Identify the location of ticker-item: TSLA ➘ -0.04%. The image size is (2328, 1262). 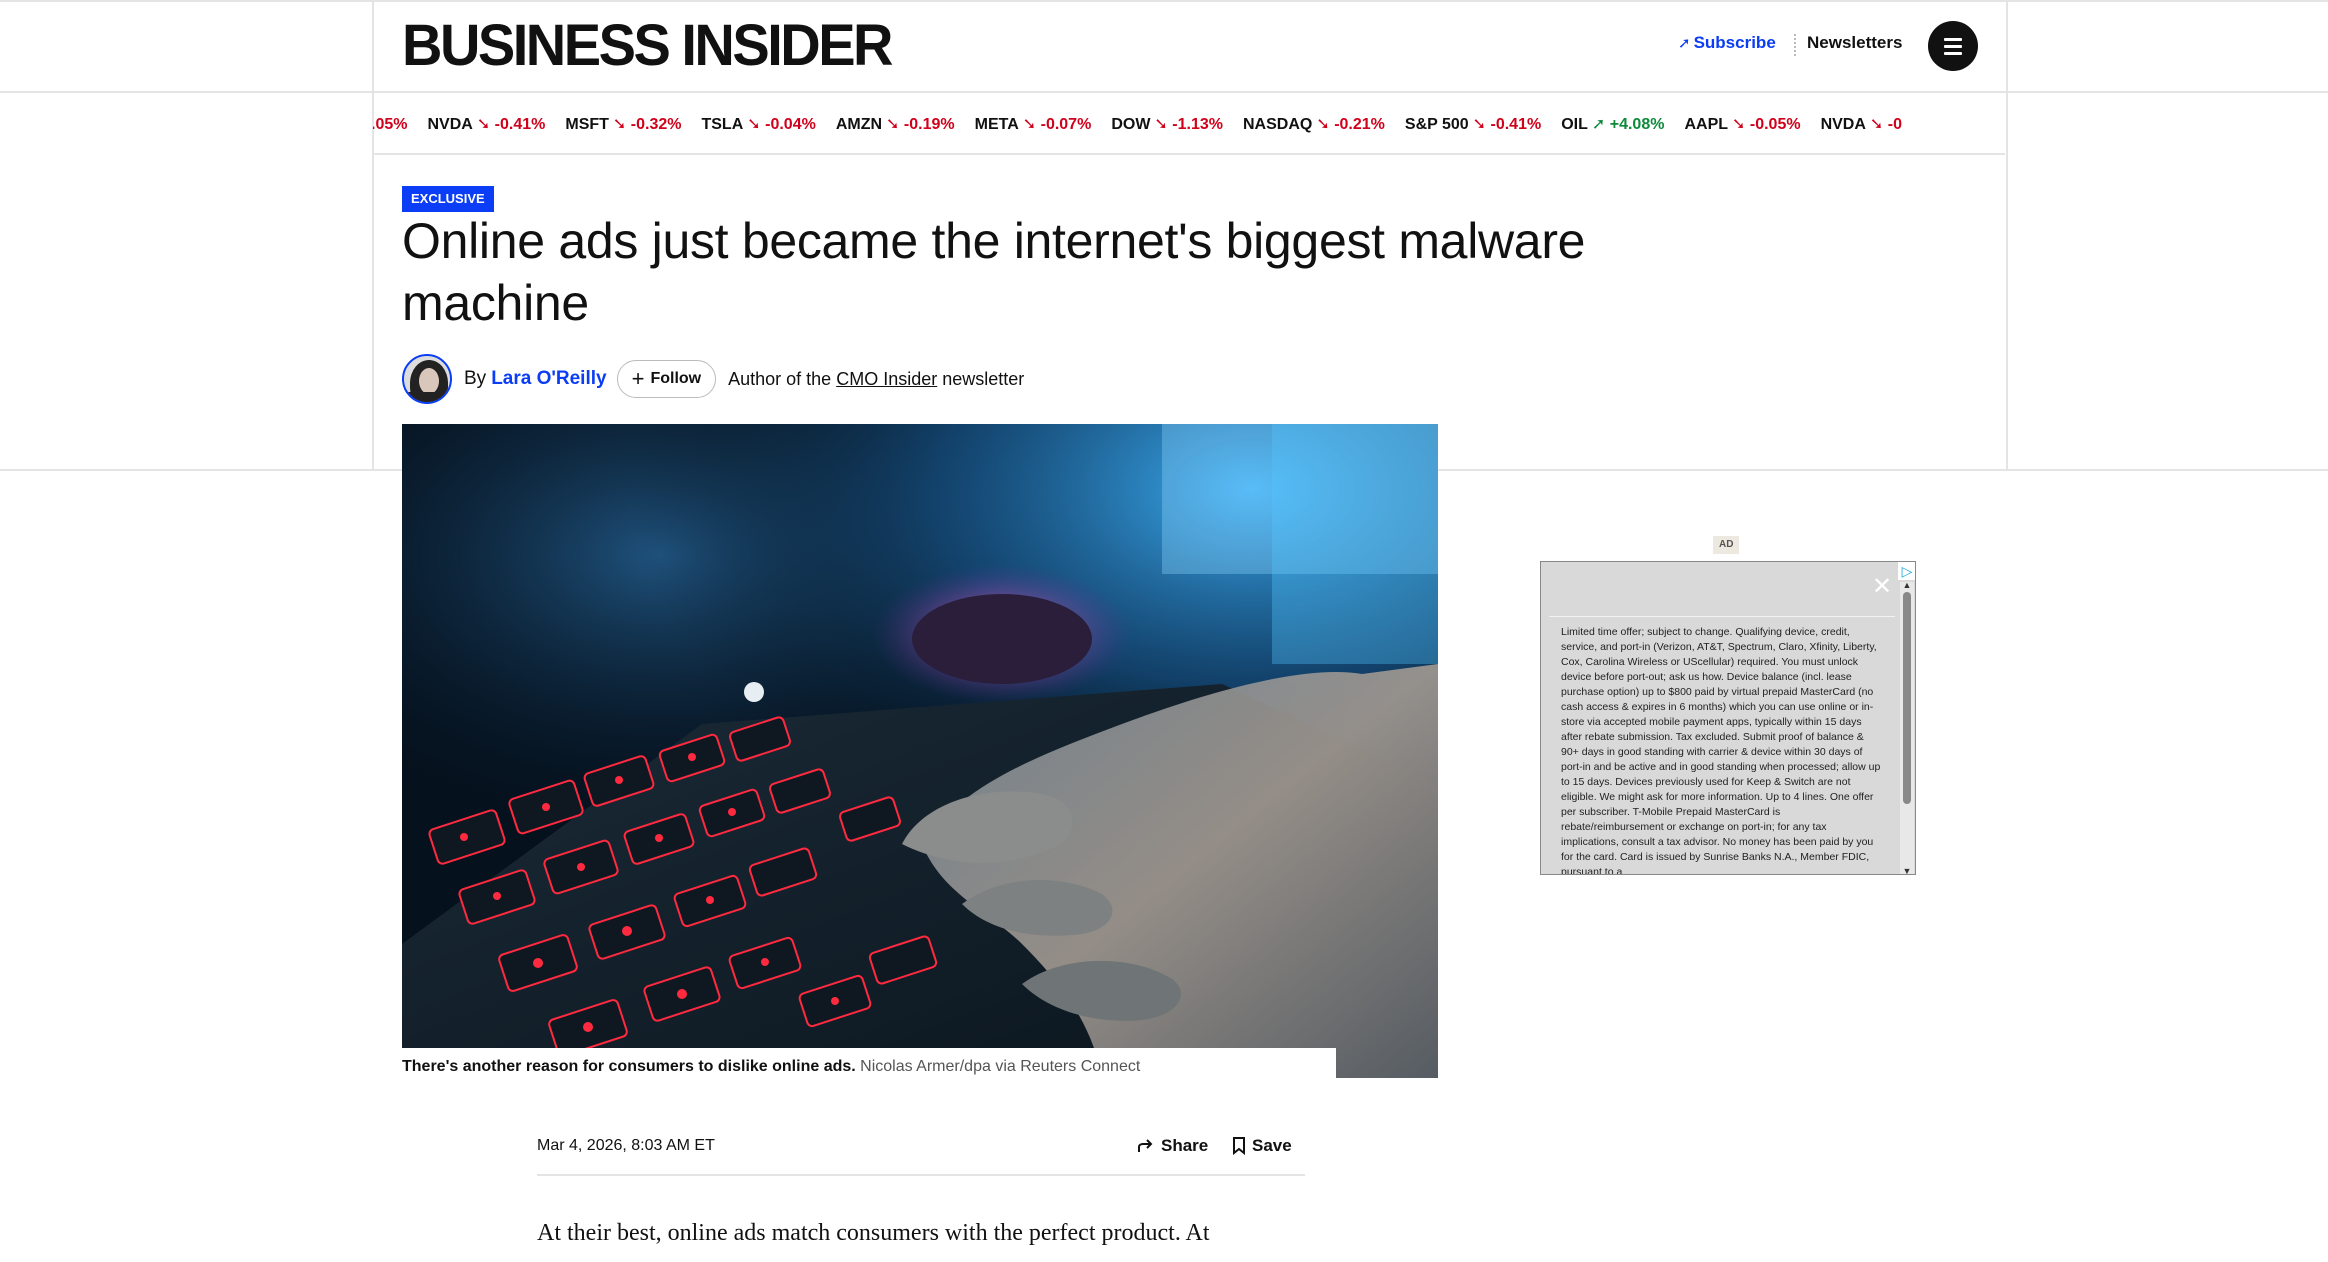
(758, 124).